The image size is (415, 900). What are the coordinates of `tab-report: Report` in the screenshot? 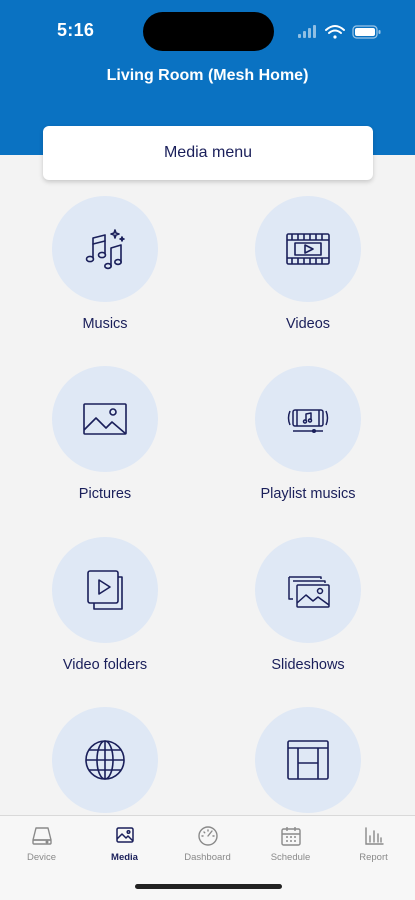 It's located at (373, 846).